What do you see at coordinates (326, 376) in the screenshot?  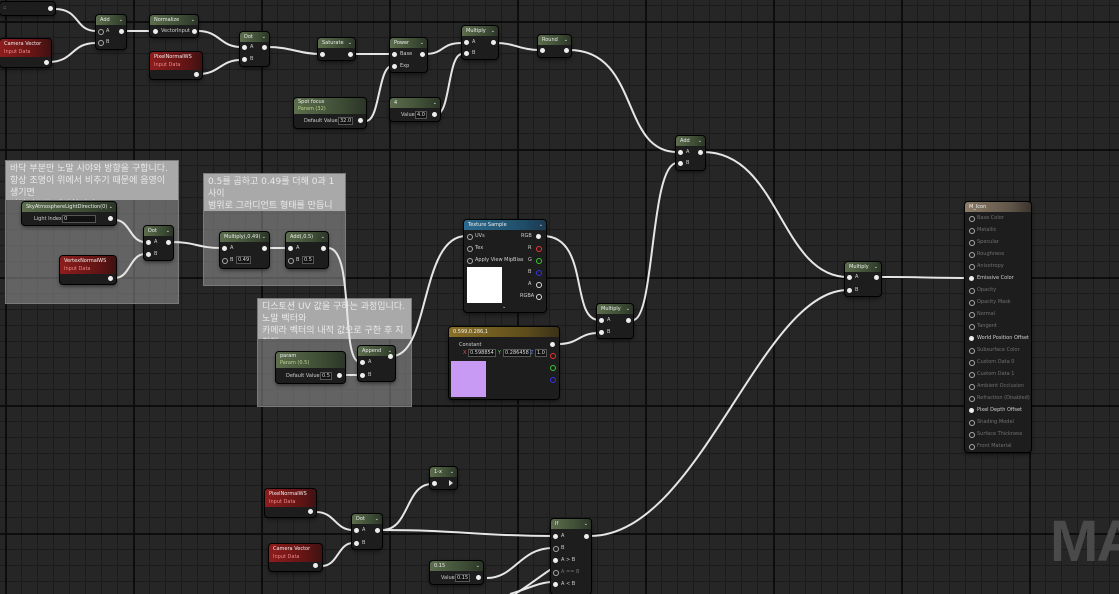 I see `default-value-field: 0.5` at bounding box center [326, 376].